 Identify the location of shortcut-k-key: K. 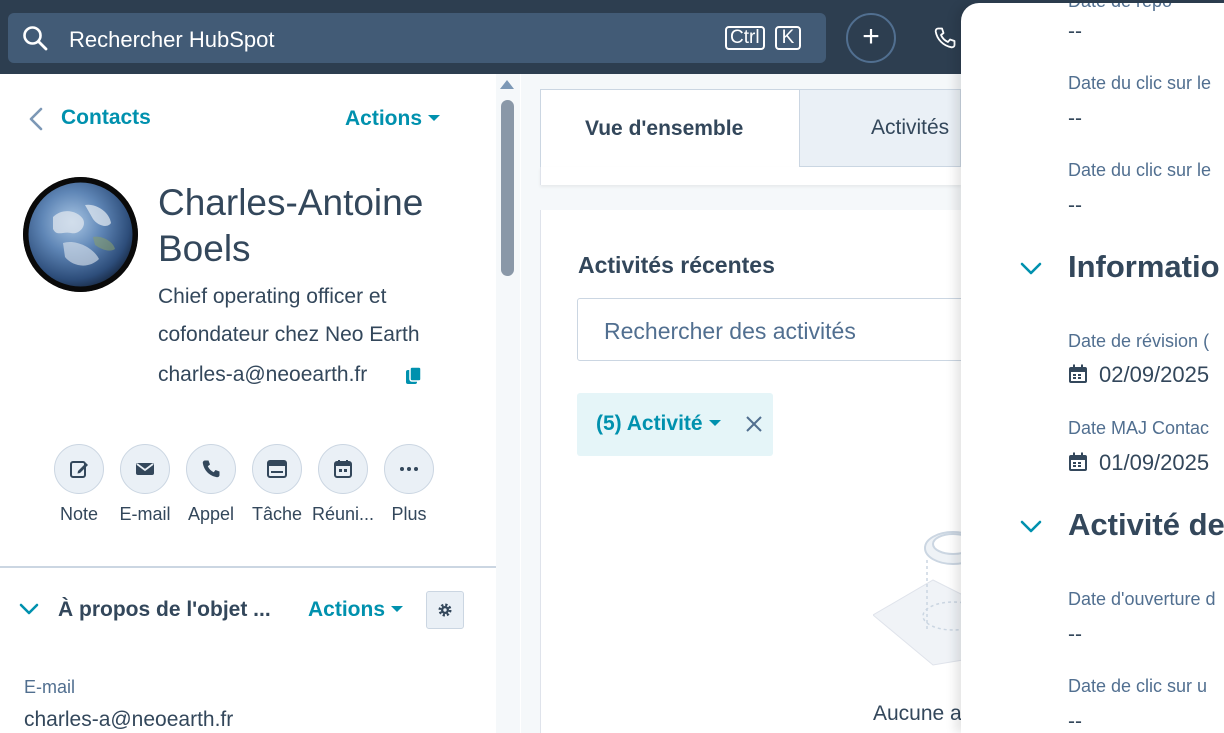
(788, 38).